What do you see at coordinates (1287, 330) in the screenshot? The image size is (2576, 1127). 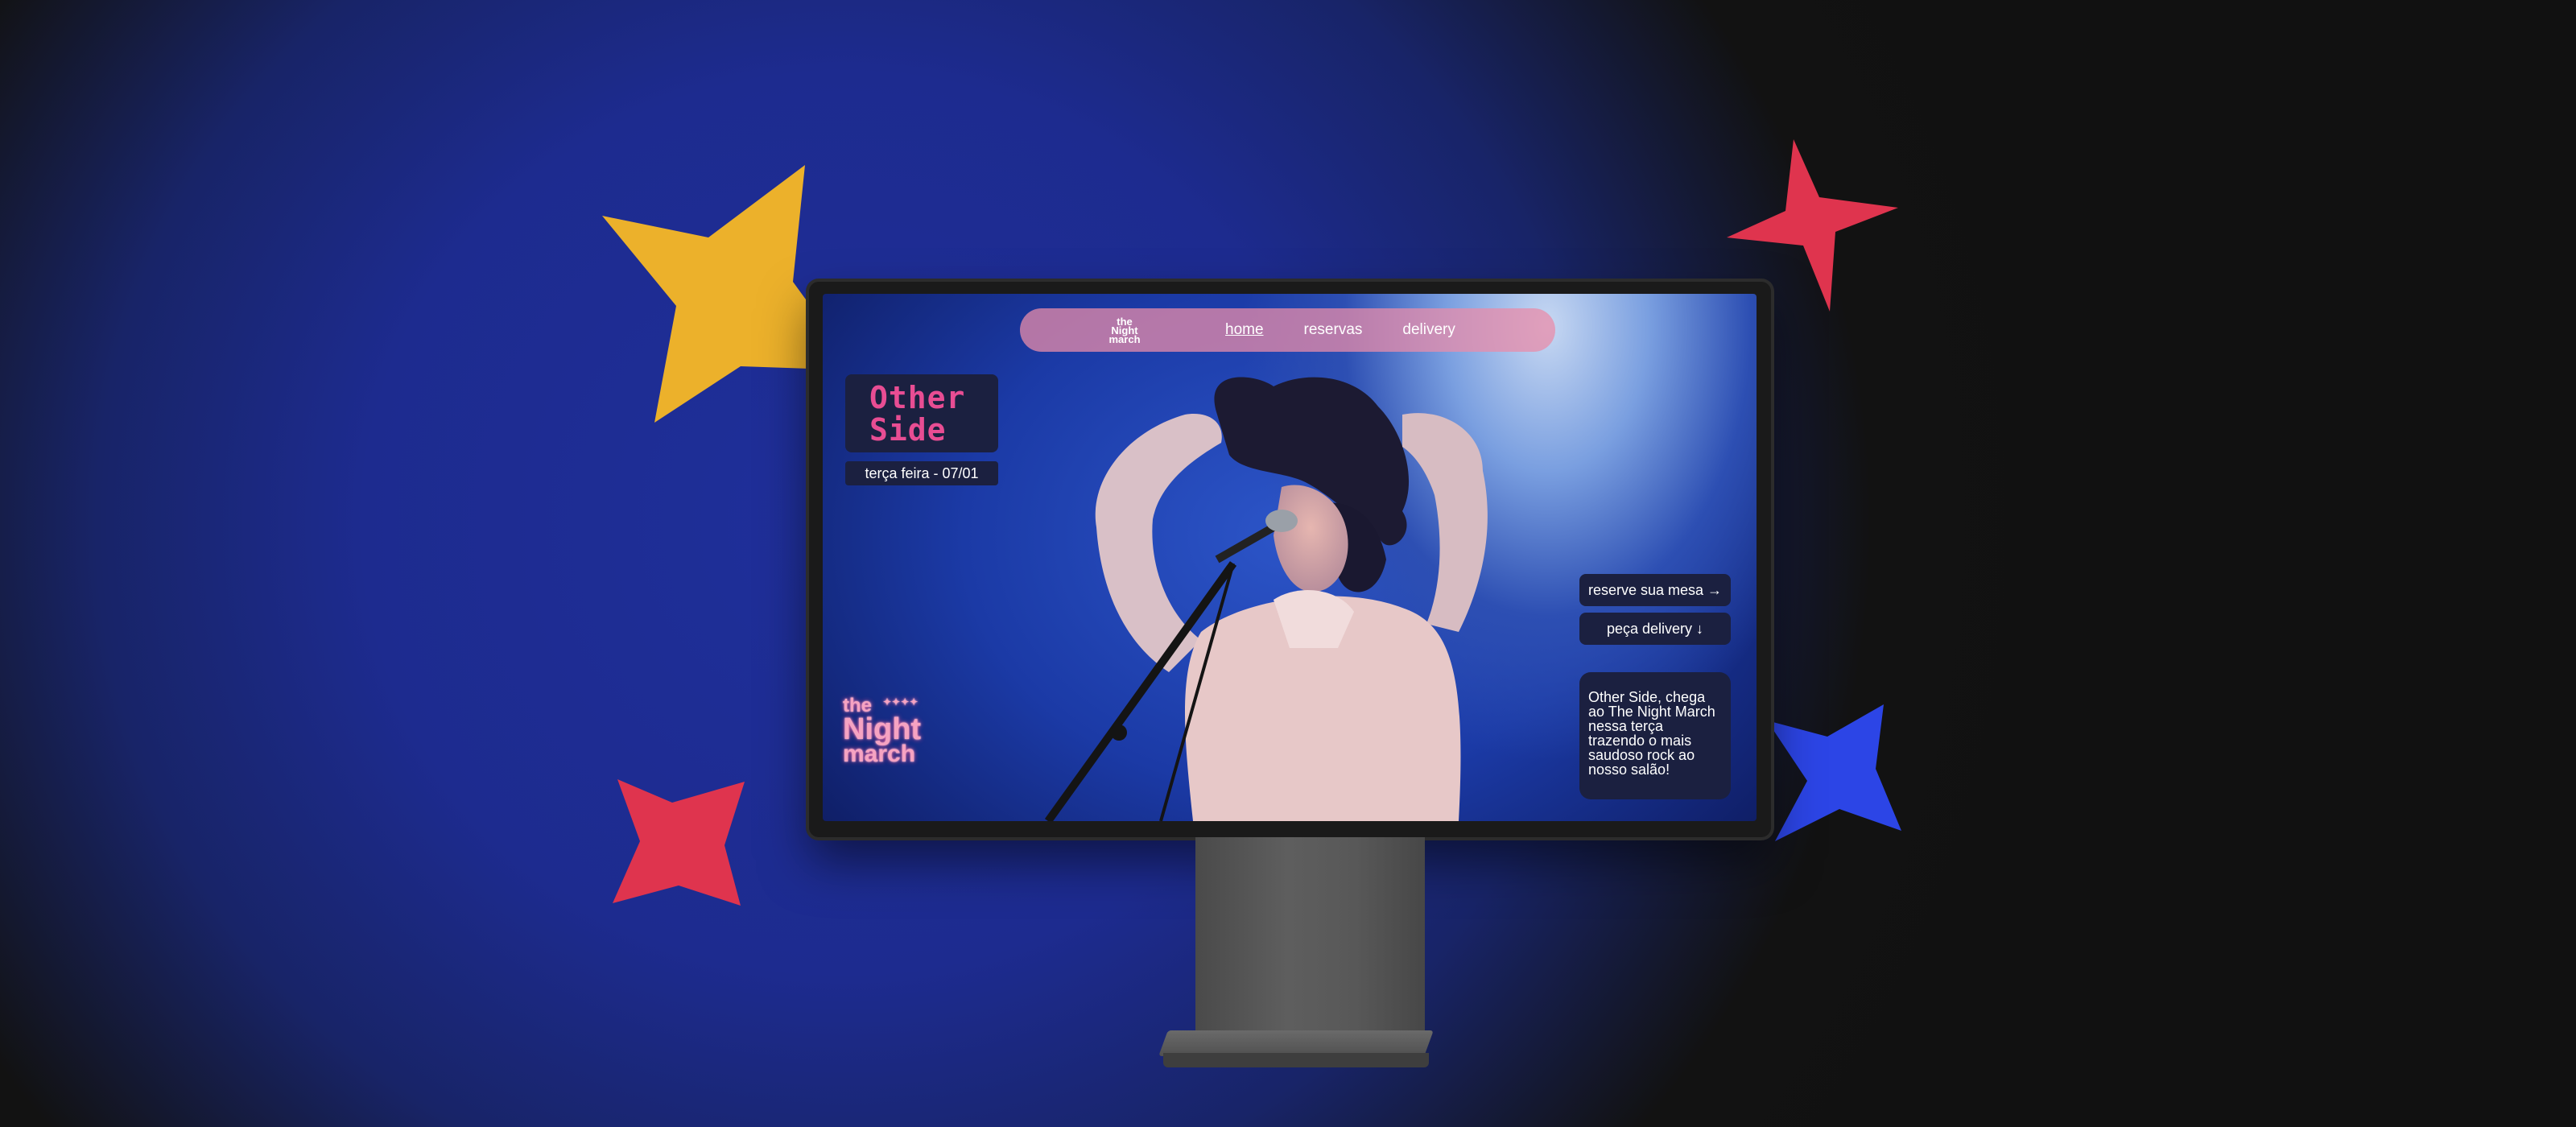 I see `top-navbar: the Night march home reservas delivery` at bounding box center [1287, 330].